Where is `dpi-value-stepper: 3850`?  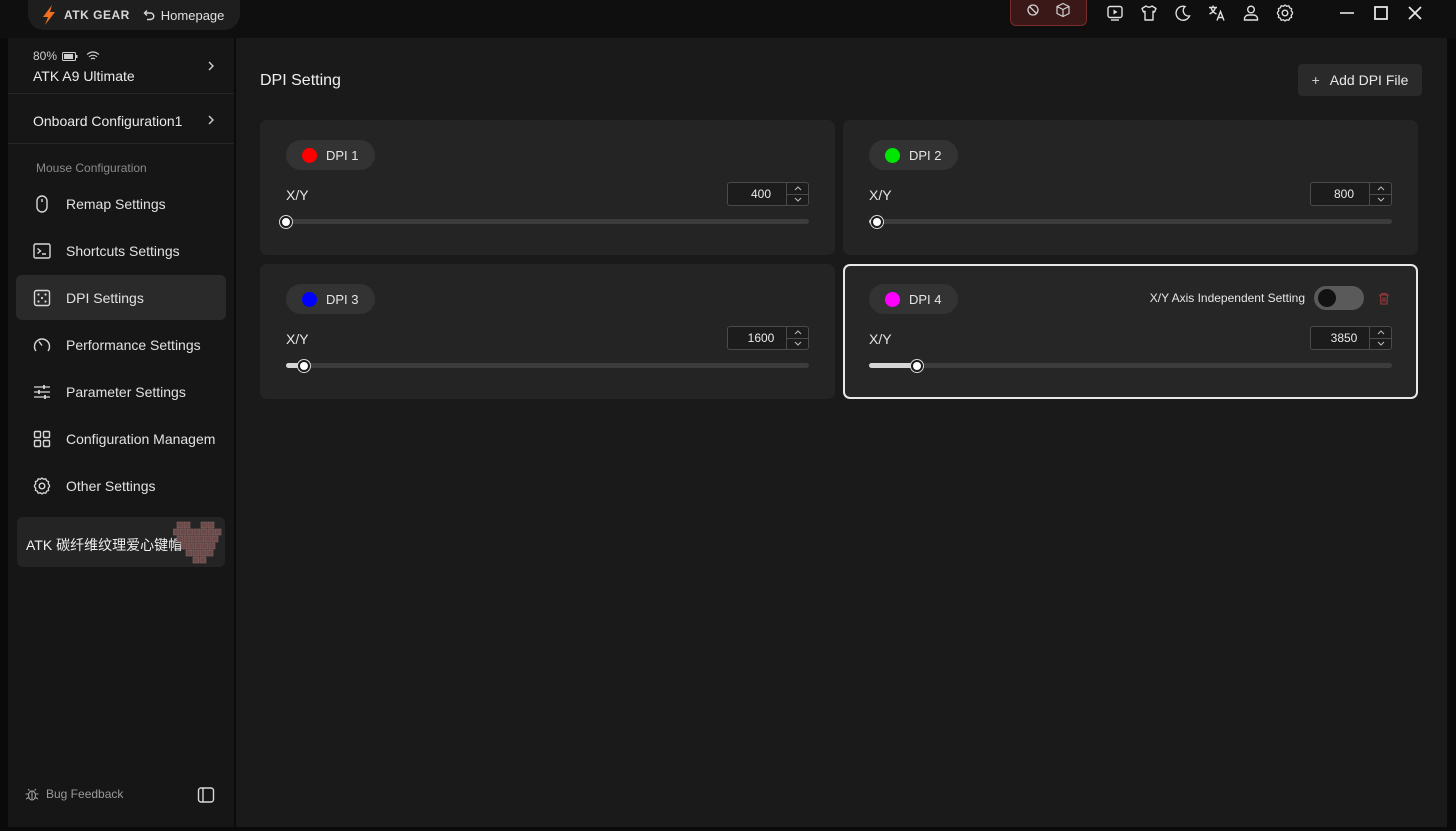
dpi-value-stepper: 3850 is located at coordinates (1351, 338).